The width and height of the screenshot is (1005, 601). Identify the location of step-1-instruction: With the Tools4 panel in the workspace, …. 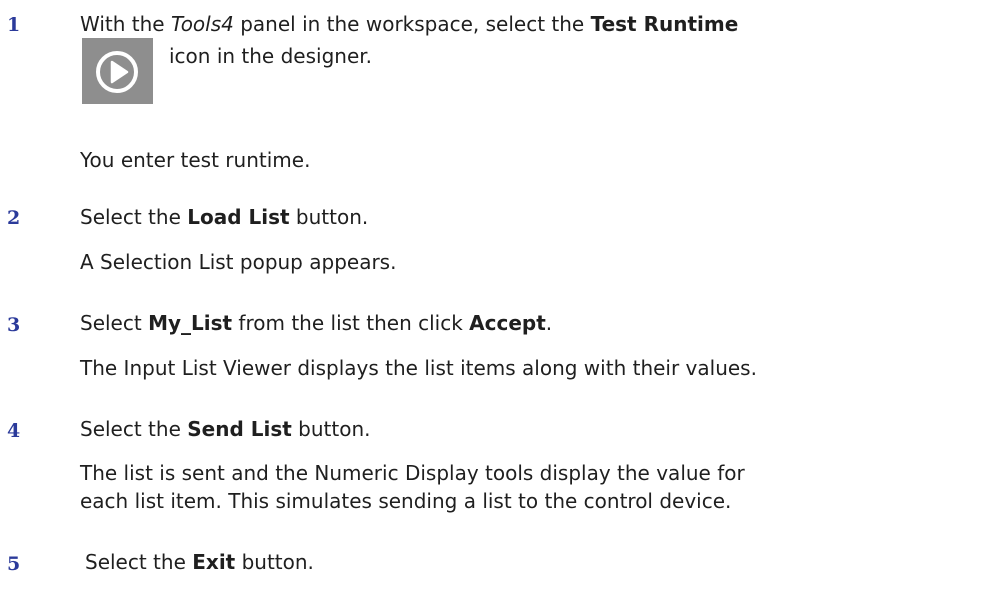
(409, 24).